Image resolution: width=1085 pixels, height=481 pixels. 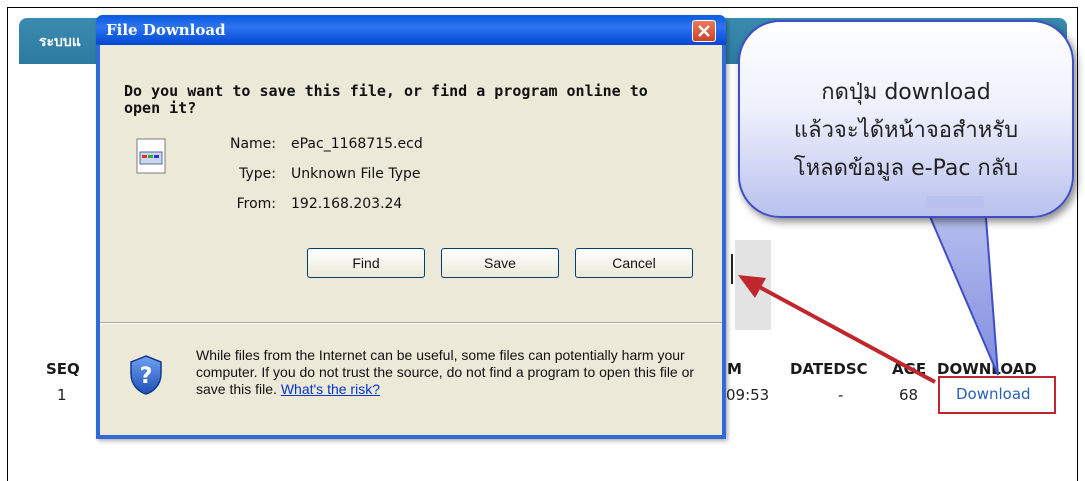 I want to click on name-value: ePac_1168715.ecd, so click(x=357, y=144).